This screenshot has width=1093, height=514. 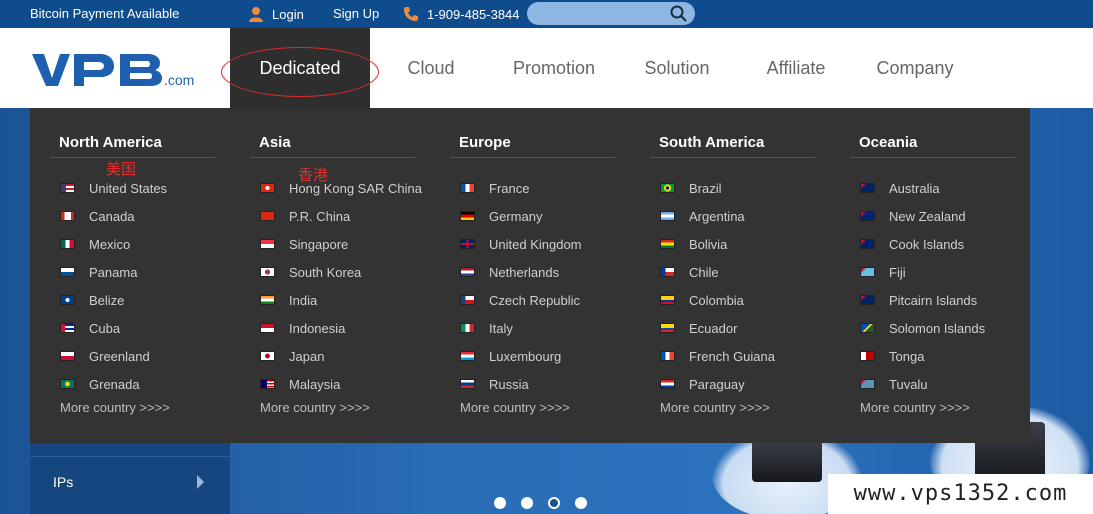 What do you see at coordinates (535, 244) in the screenshot?
I see `country-label: United Kingdom` at bounding box center [535, 244].